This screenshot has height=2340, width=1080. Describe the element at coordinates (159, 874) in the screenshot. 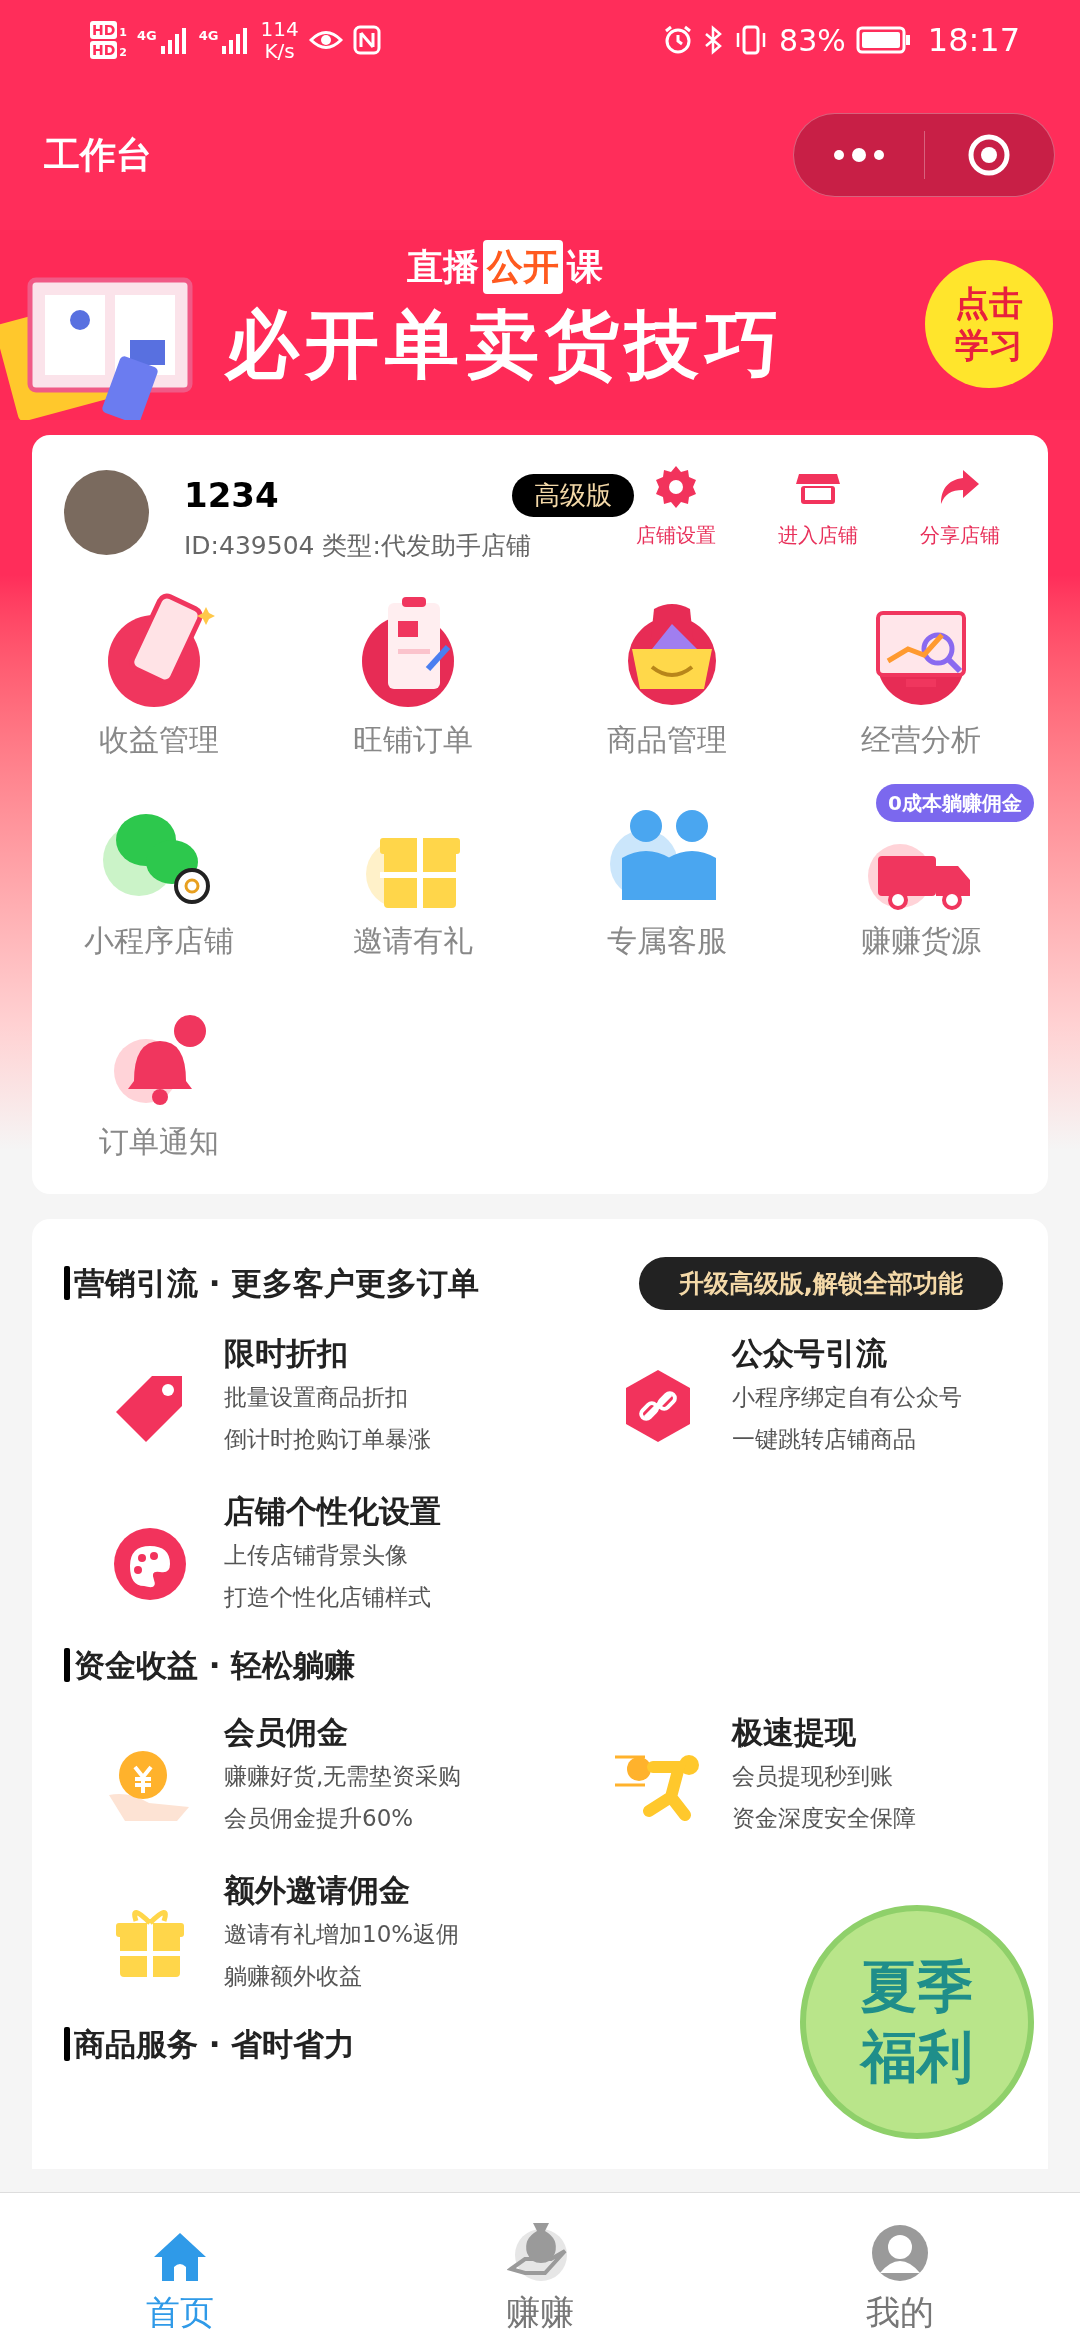

I see `grid-item: 小程序店铺` at that location.